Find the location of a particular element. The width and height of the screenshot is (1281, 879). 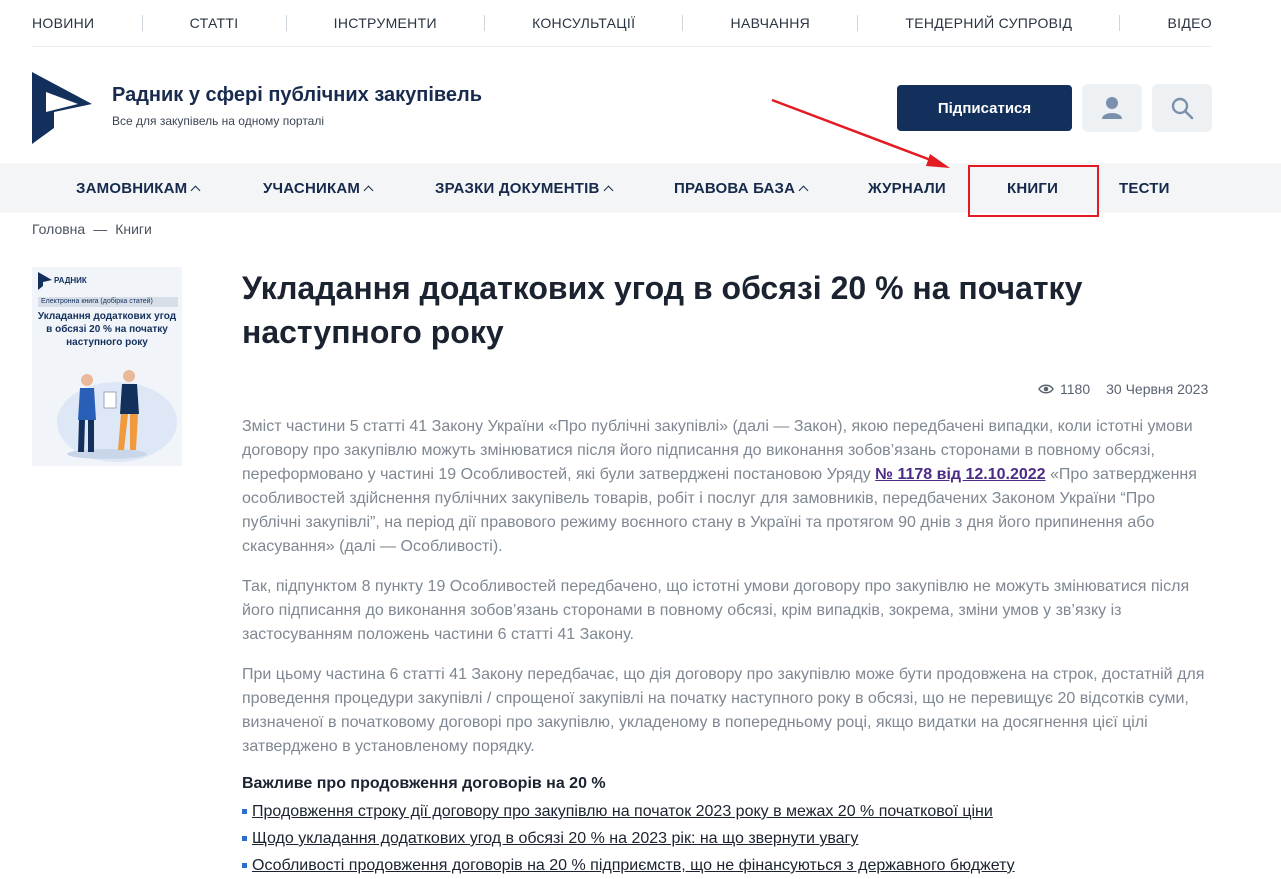

breadcrumb-home: Головна is located at coordinates (58, 229).